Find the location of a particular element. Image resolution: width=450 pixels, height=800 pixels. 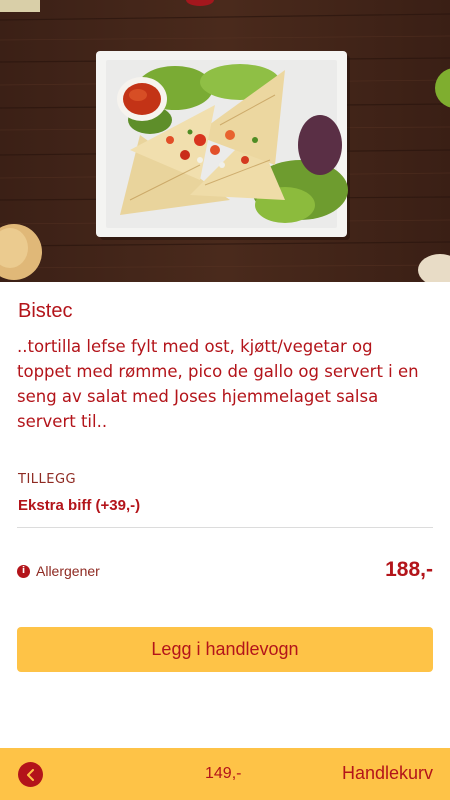

info-icon: i is located at coordinates (23, 571).